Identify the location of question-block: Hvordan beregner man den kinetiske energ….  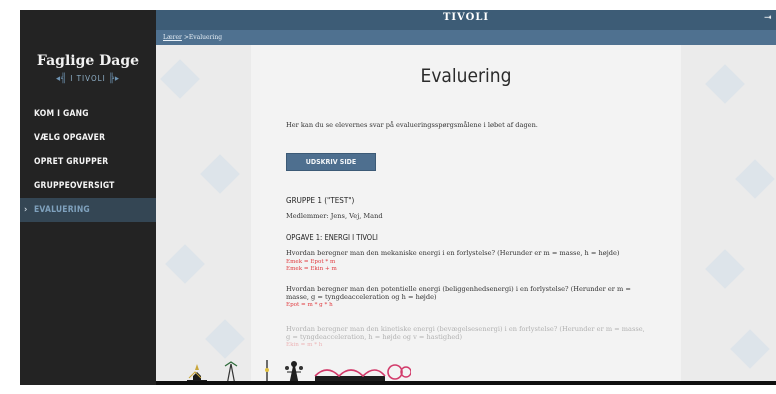
(468, 337).